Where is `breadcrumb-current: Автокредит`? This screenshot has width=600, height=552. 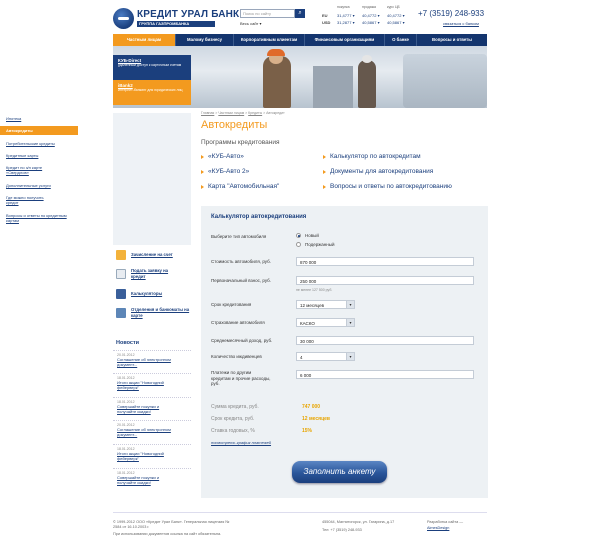 breadcrumb-current: Автокредит is located at coordinates (275, 113).